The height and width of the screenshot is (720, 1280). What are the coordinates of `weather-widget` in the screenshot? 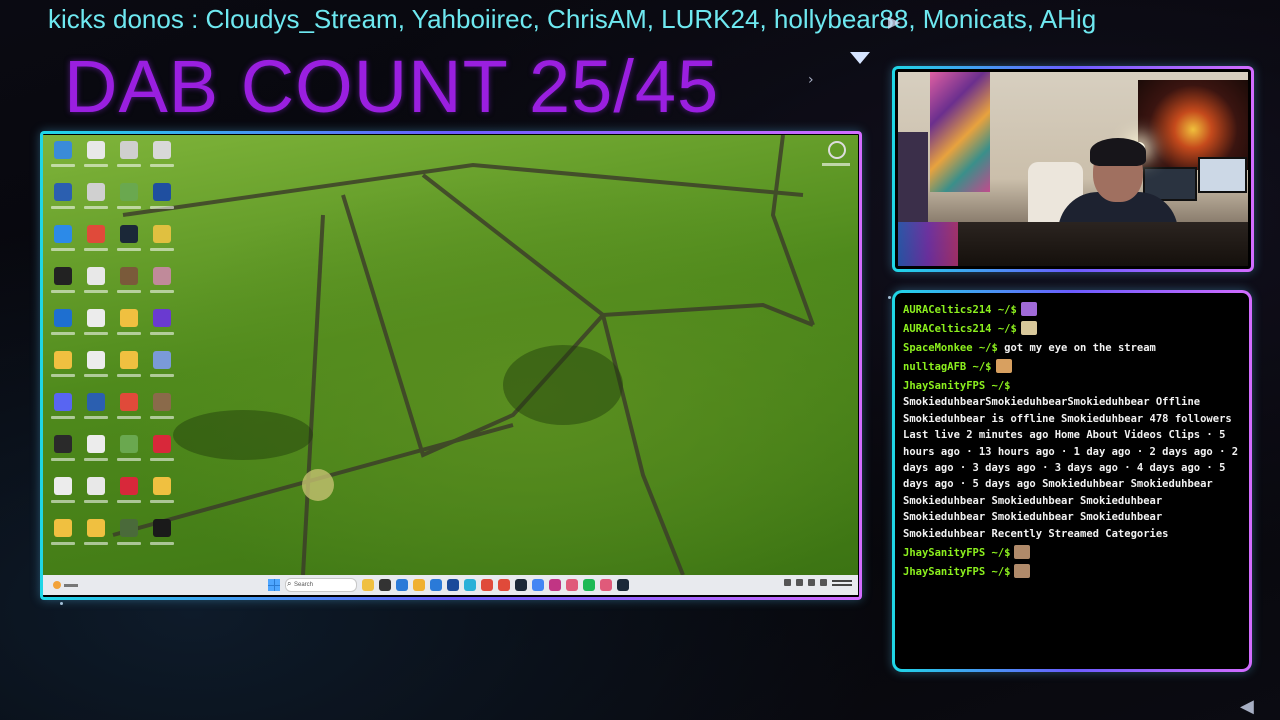 It's located at (66, 585).